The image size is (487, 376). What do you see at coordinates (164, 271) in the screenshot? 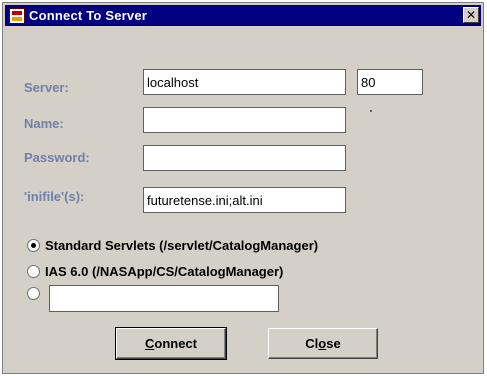
I see `option-label: IAS 6.0 (/NASApp/CS/CatalogManager)` at bounding box center [164, 271].